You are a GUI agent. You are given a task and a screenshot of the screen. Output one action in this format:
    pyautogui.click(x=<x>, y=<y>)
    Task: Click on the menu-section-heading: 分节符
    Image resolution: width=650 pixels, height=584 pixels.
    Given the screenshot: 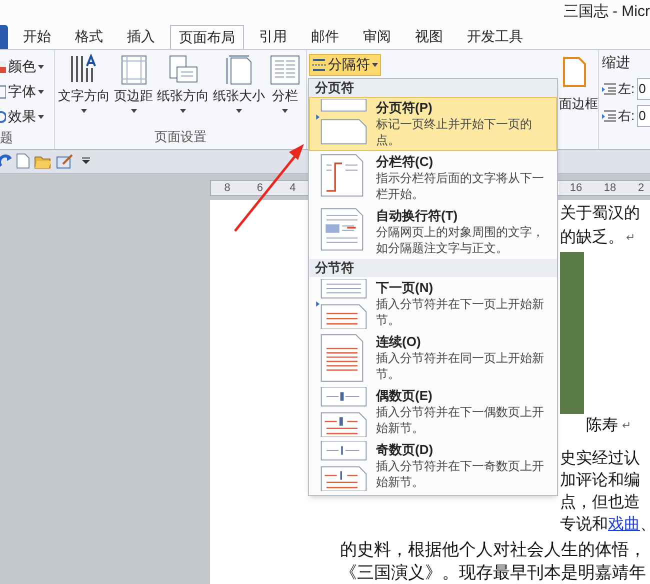 What is the action you would take?
    pyautogui.click(x=433, y=268)
    